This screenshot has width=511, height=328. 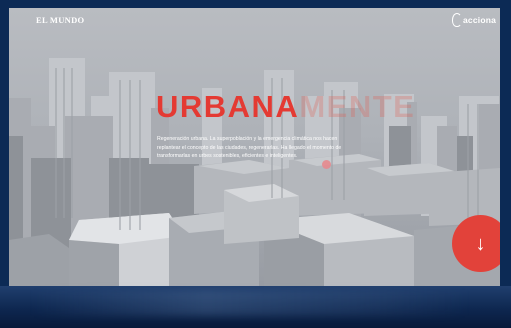 I want to click on hotspot-dot, so click(x=326, y=164).